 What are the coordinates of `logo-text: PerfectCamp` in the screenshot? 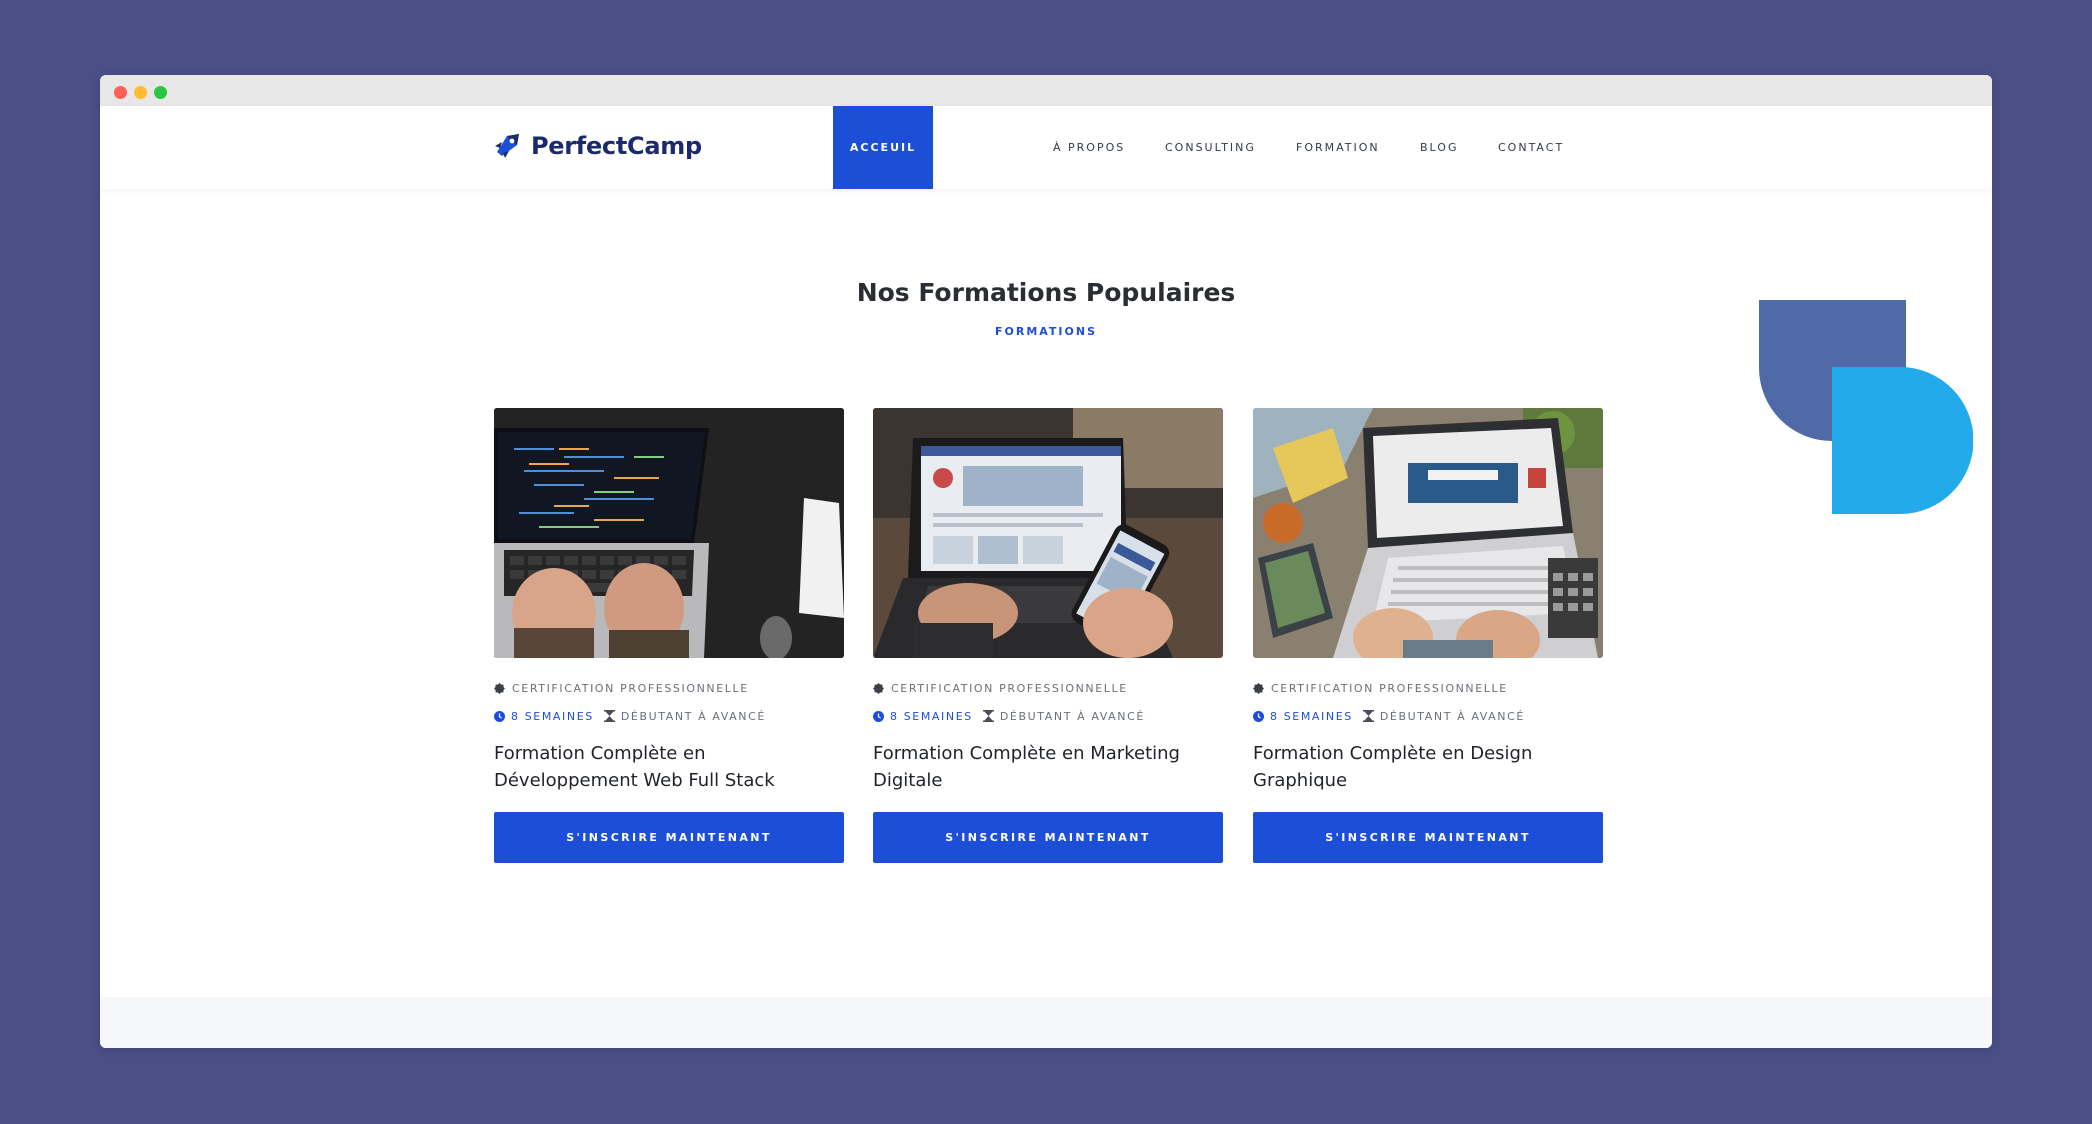 It's located at (616, 146).